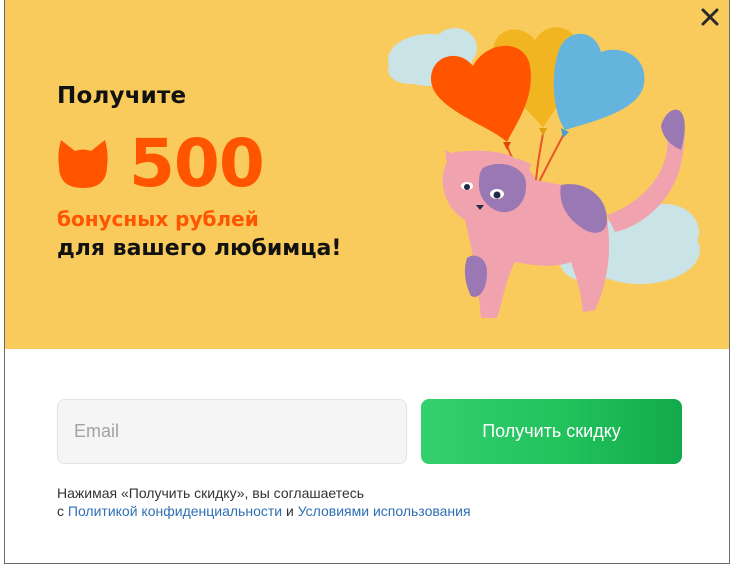 The width and height of the screenshot is (734, 572). I want to click on consent-conjunction: и, so click(290, 511).